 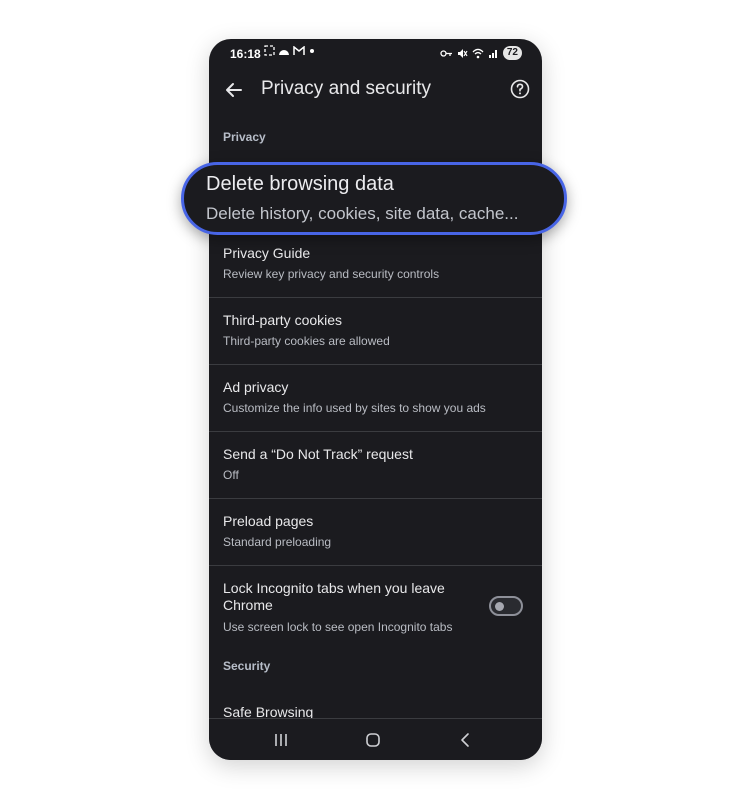 I want to click on system-icons: 72, so click(x=481, y=53).